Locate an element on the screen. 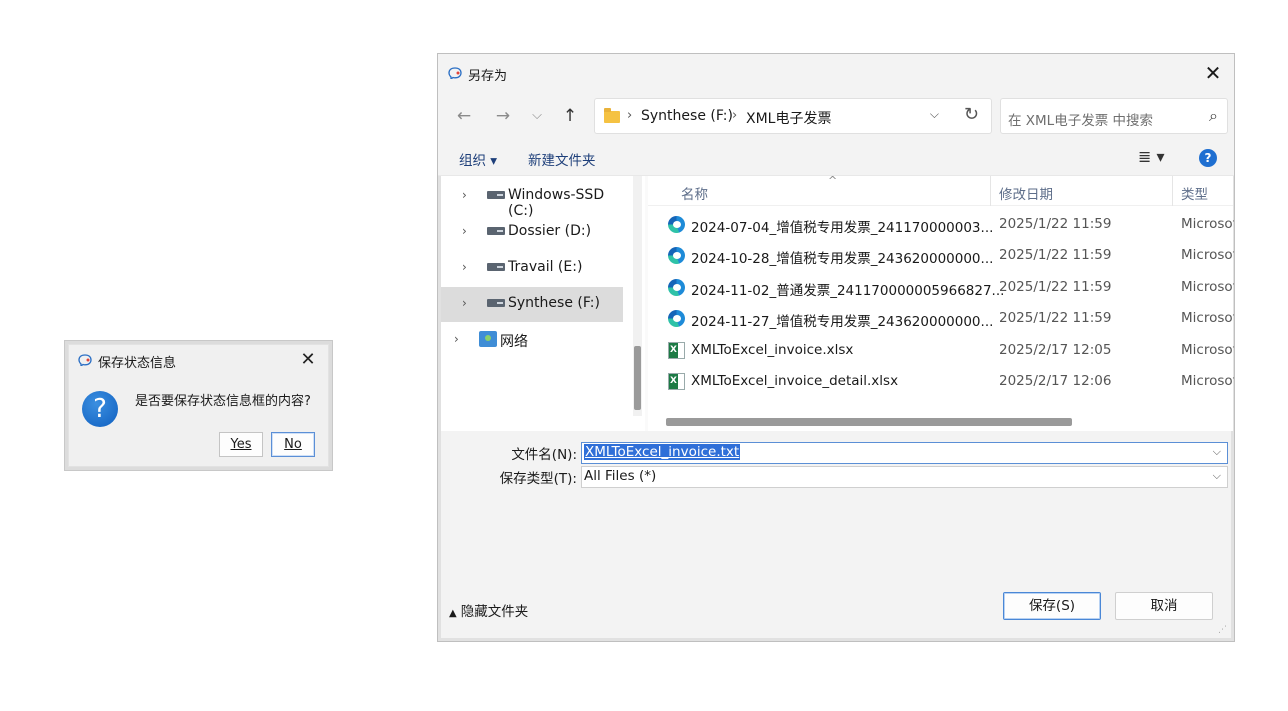  save-button: 保存(S) is located at coordinates (1052, 606).